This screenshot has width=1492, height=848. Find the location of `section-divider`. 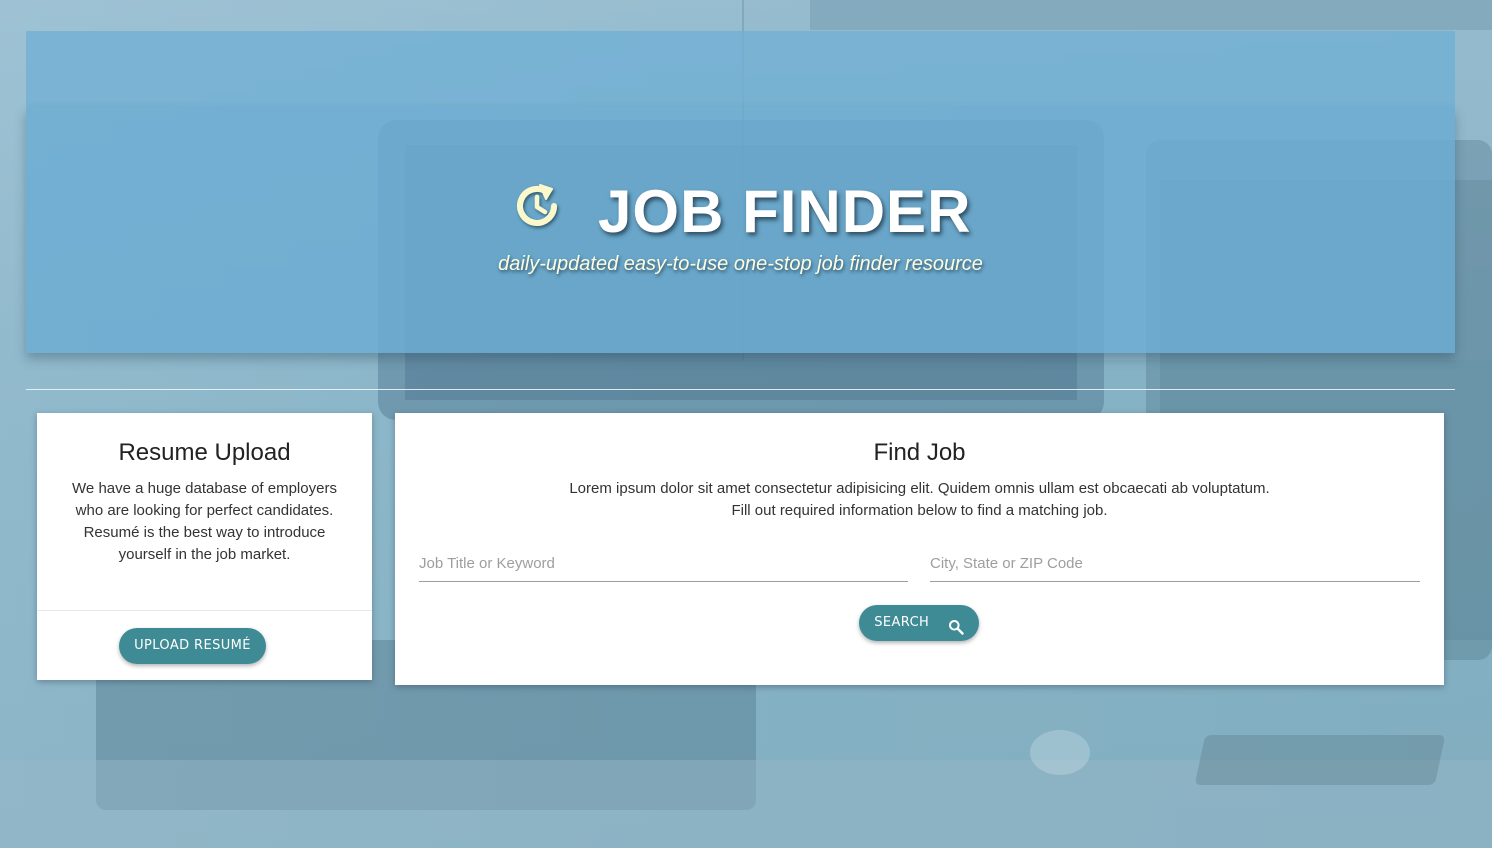

section-divider is located at coordinates (740, 389).